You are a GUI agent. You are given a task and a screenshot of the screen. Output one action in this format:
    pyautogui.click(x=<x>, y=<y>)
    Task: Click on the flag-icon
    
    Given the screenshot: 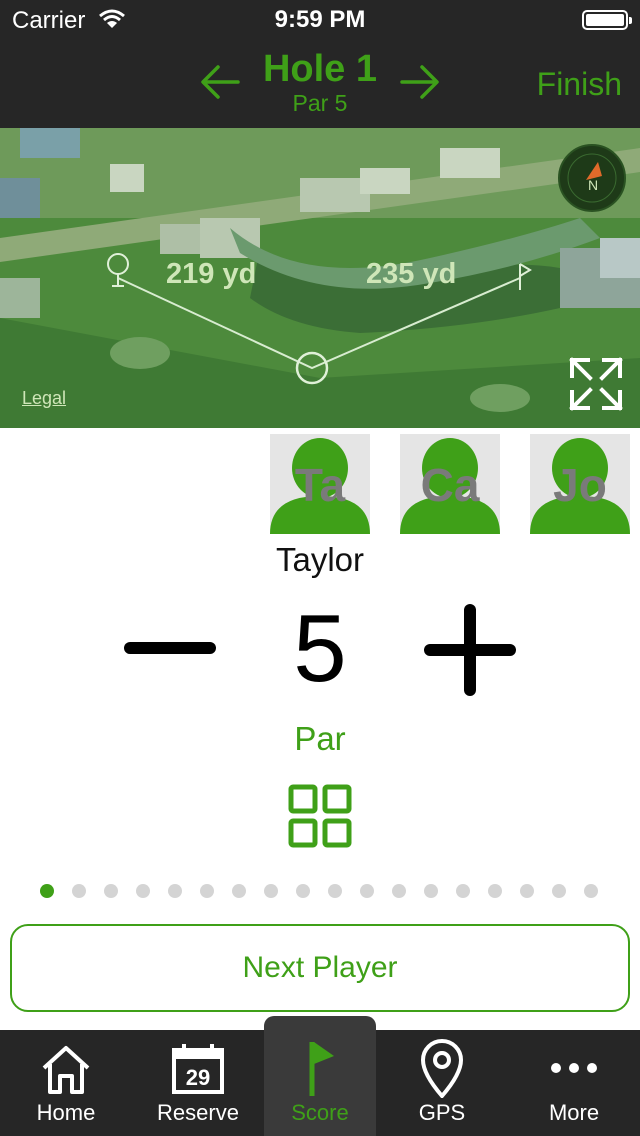 What is the action you would take?
    pyautogui.click(x=321, y=1069)
    